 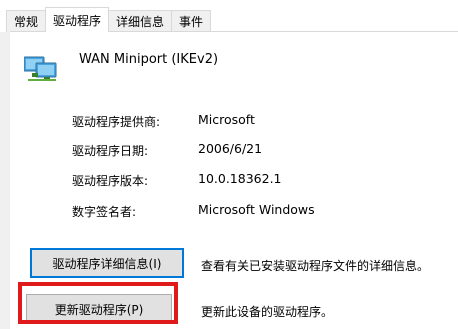 I want to click on version-value: 10.0.18362.1, so click(x=240, y=178).